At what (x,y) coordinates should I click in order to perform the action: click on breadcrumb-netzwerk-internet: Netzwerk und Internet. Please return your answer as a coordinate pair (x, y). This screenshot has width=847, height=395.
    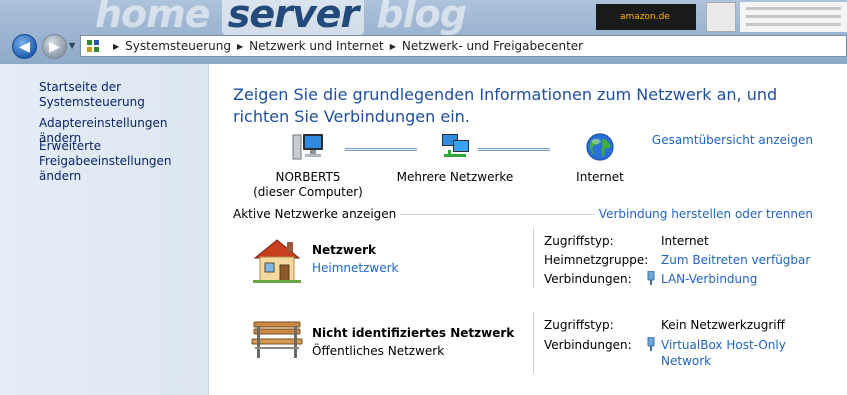
    Looking at the image, I should click on (316, 46).